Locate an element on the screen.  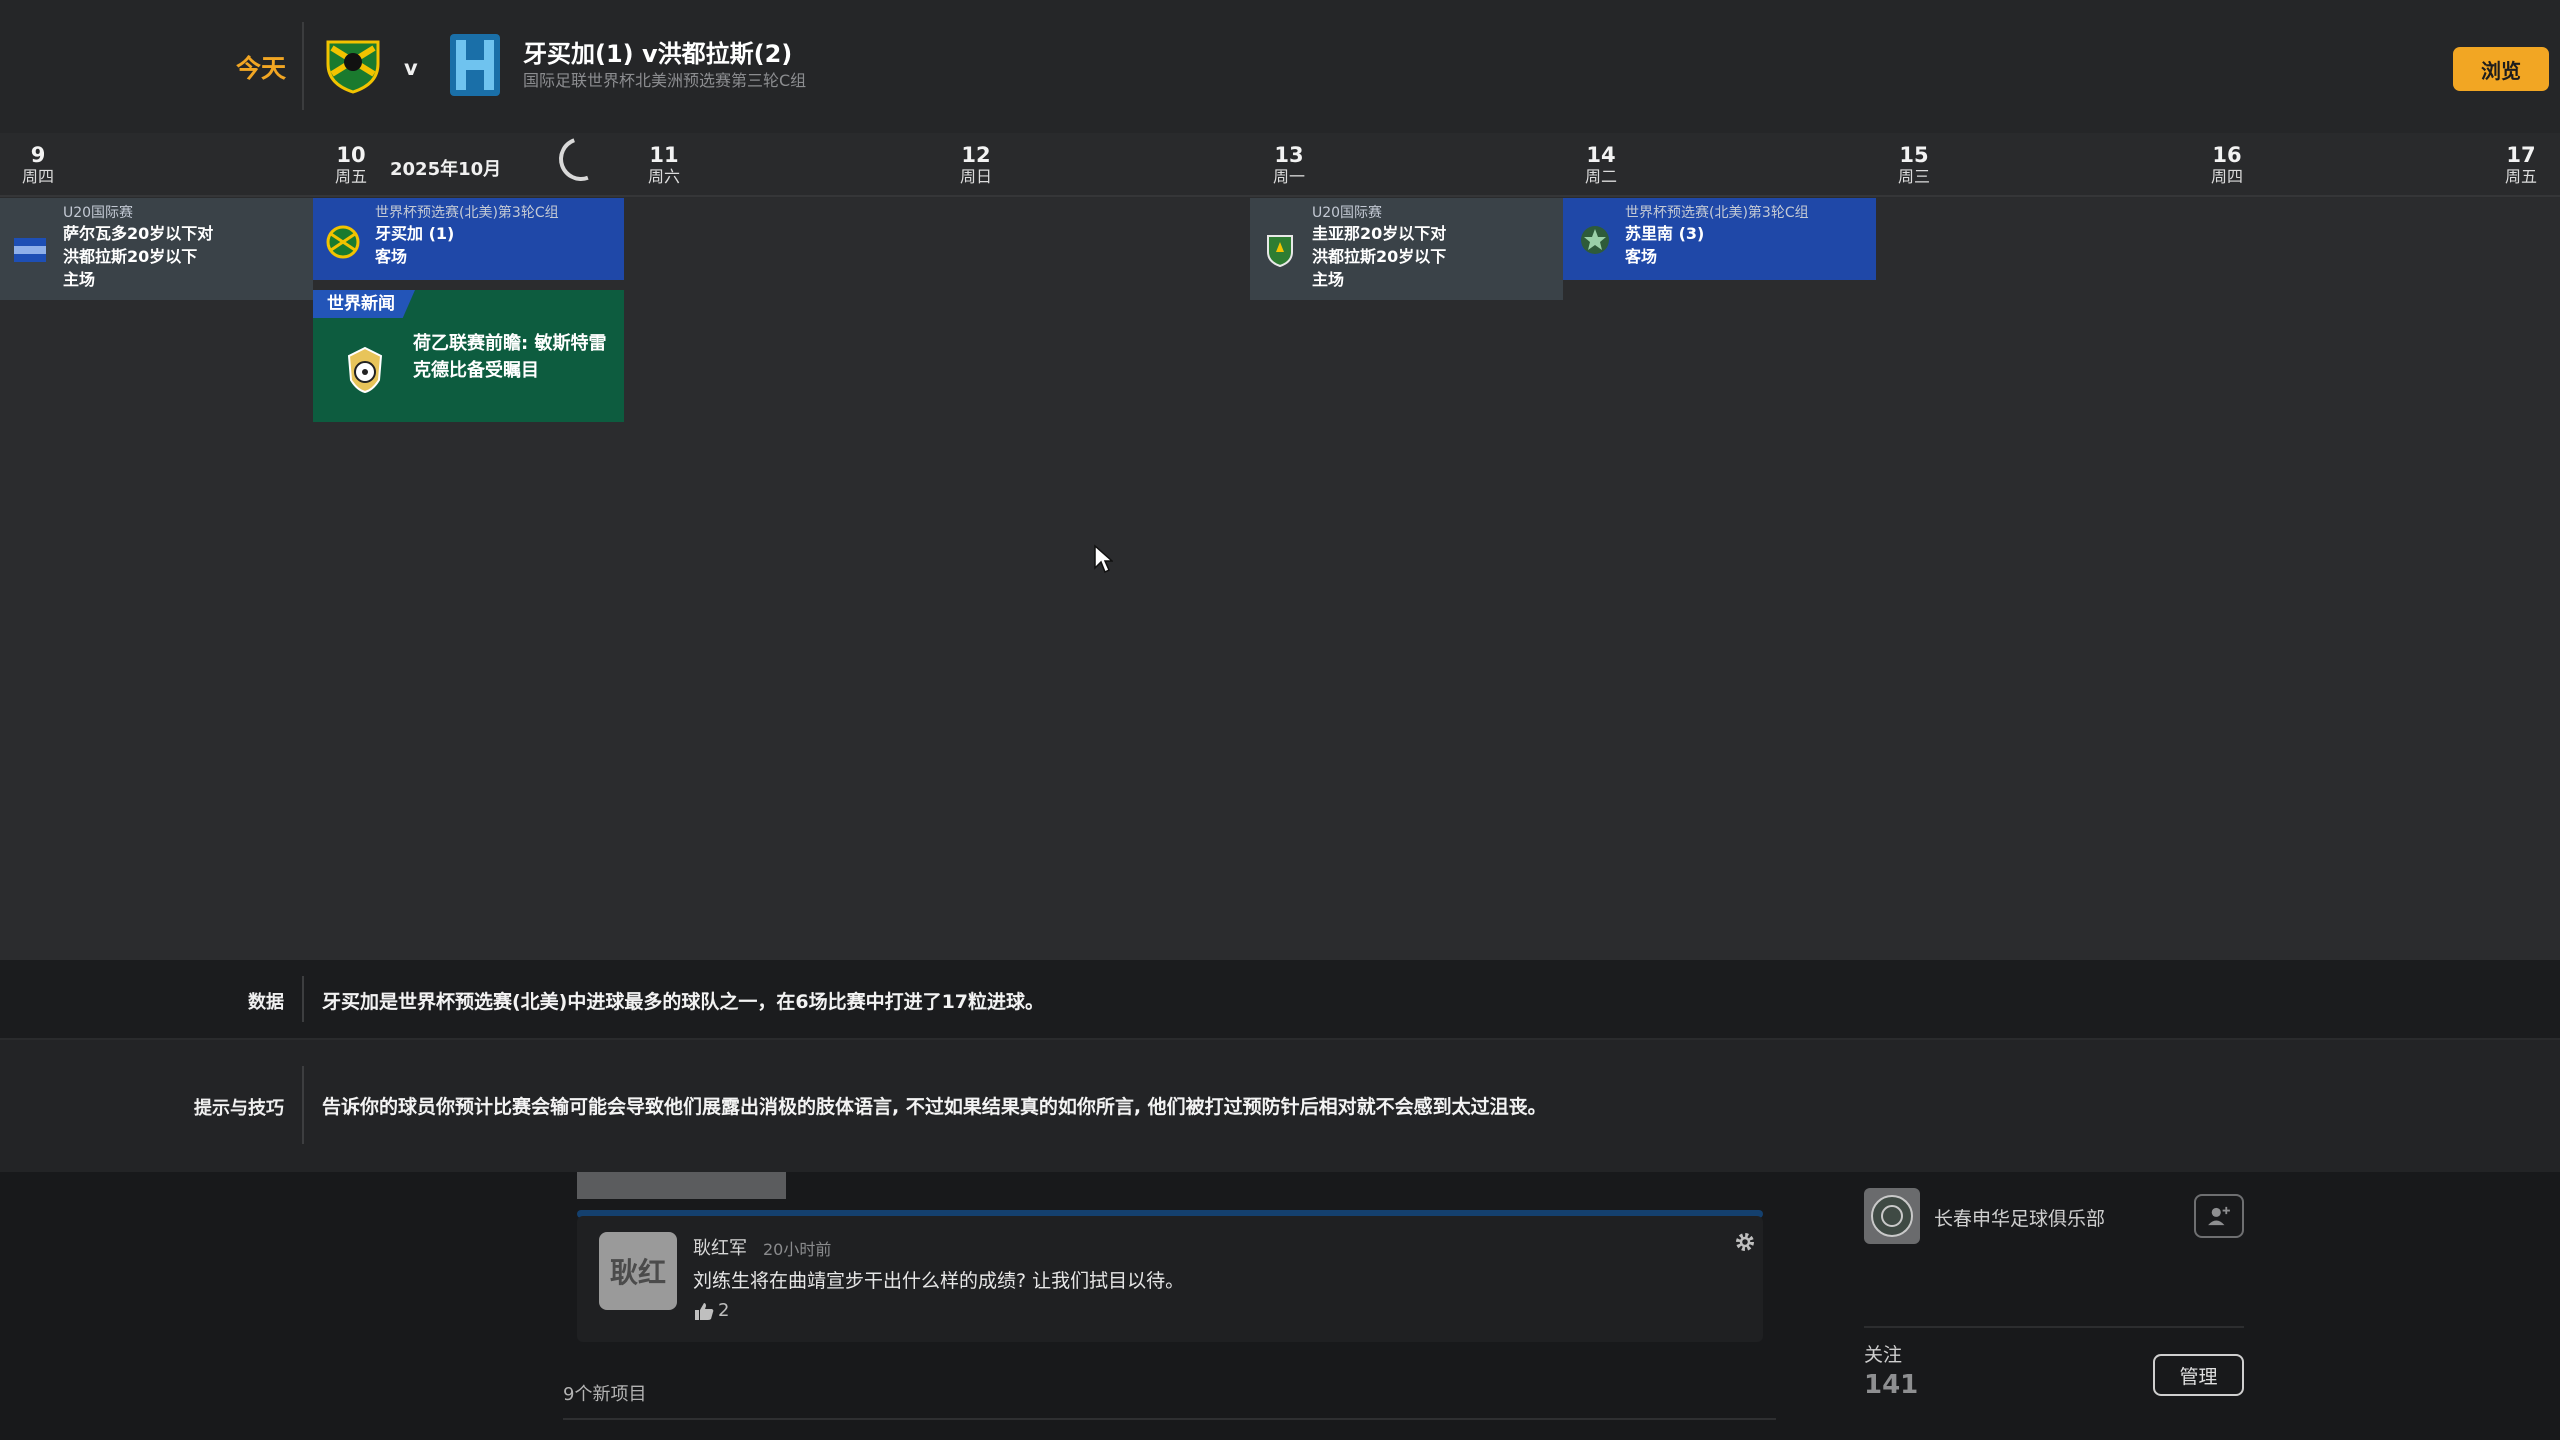
day-number: 16 is located at coordinates (2227, 155).